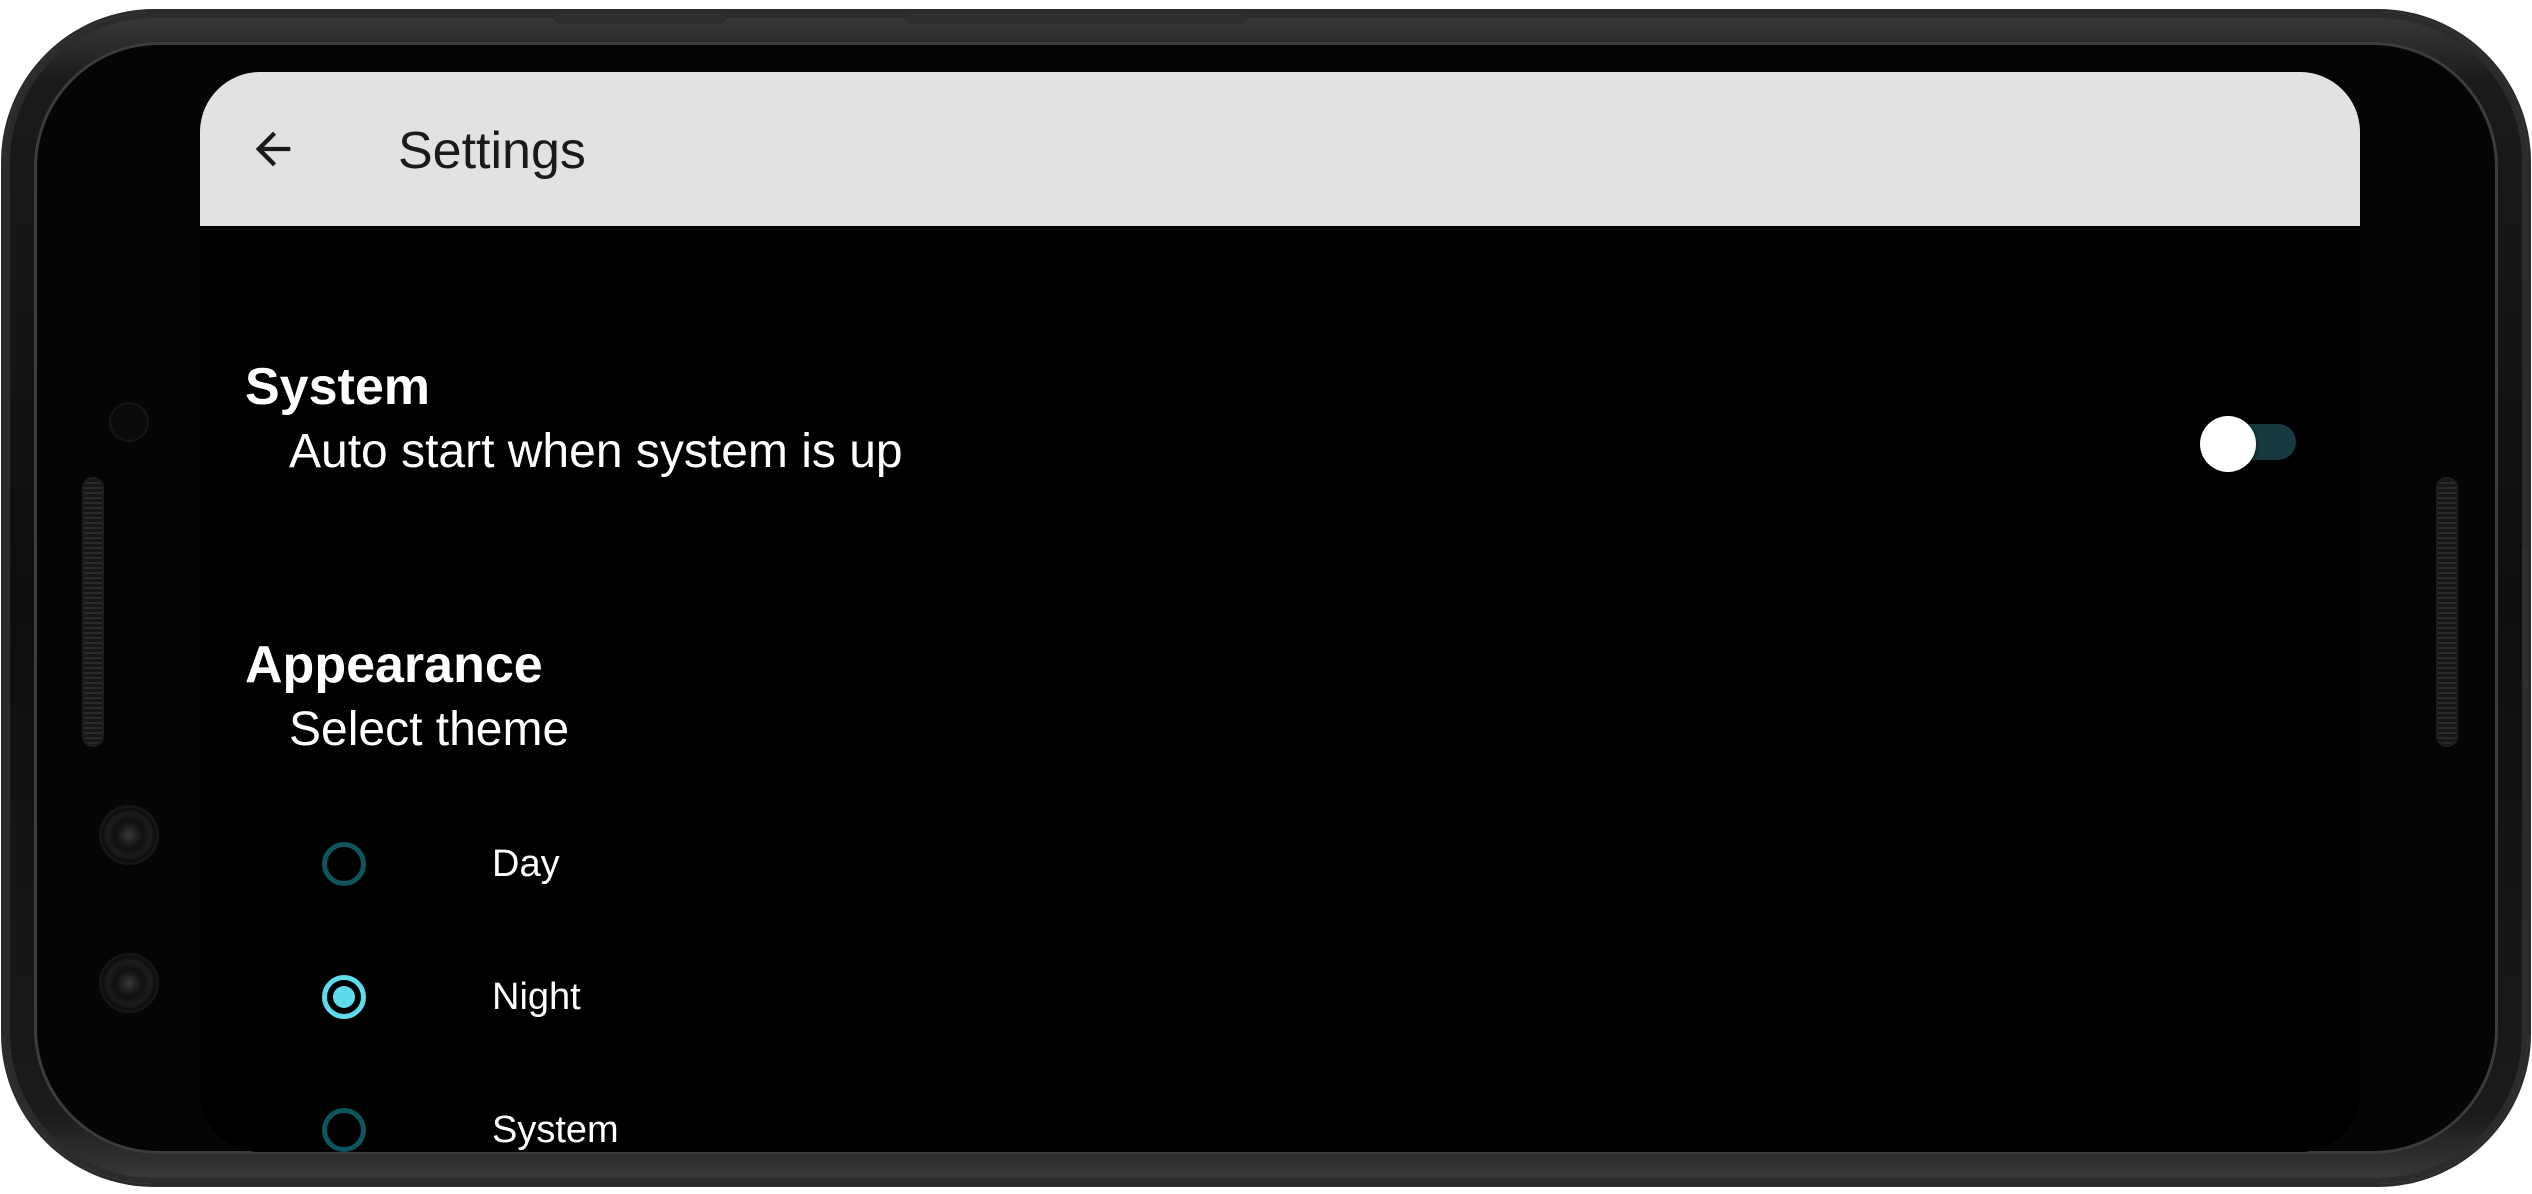 Image resolution: width=2532 pixels, height=1194 pixels. What do you see at coordinates (129, 422) in the screenshot?
I see `proximity-sensor` at bounding box center [129, 422].